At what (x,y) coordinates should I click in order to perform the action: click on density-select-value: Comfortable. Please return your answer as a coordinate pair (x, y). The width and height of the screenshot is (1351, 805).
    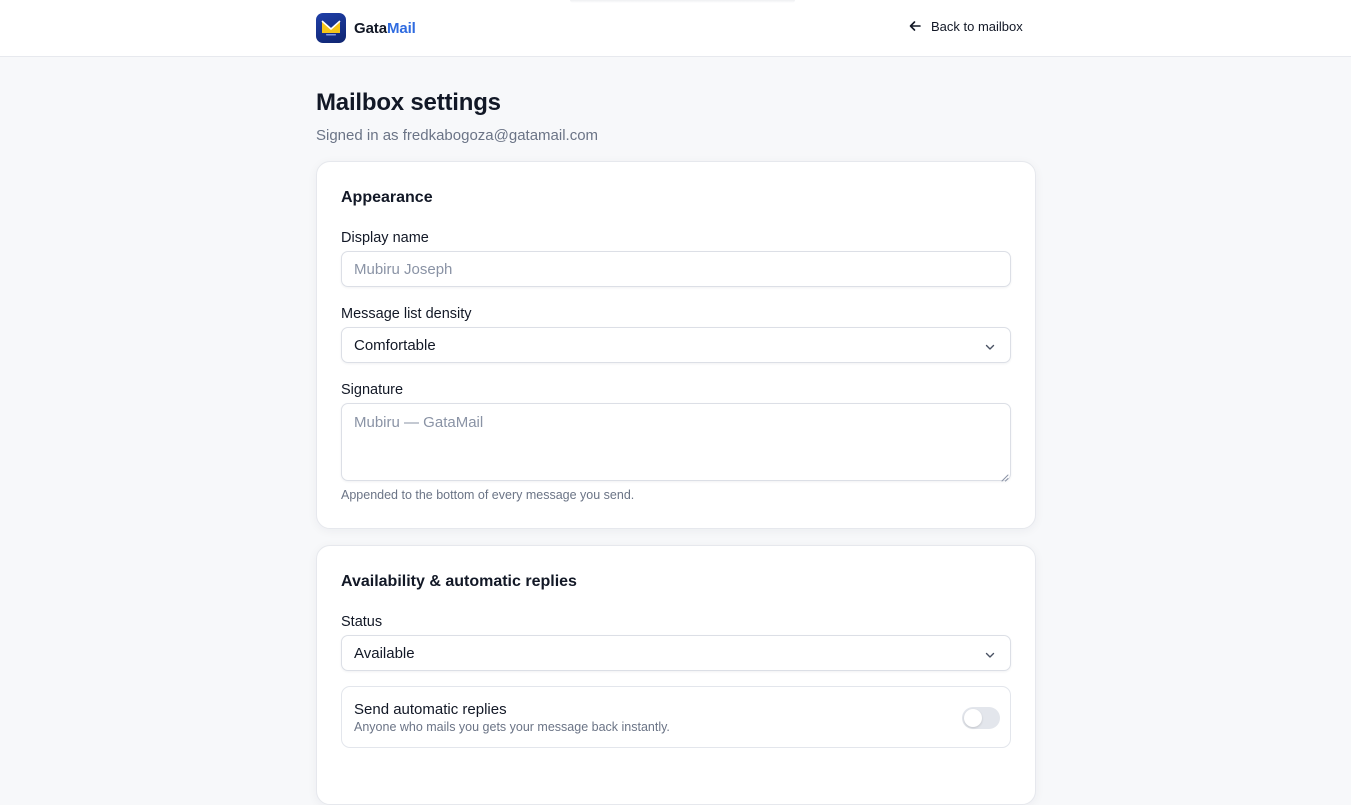
    Looking at the image, I should click on (395, 345).